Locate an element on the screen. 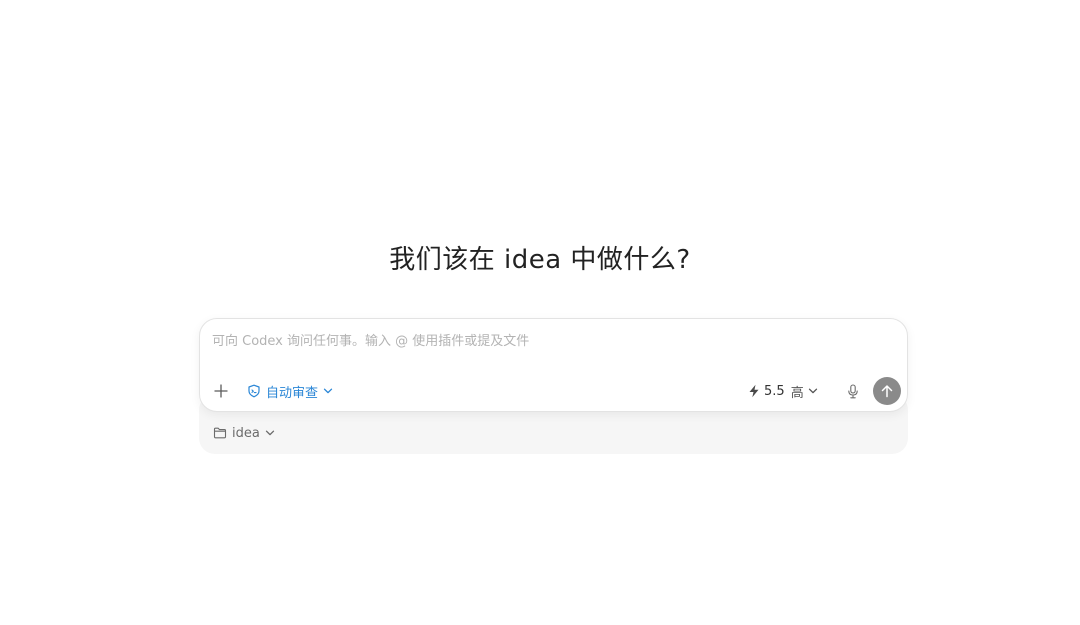 This screenshot has height=625, width=1080. auto-review-label: 自动审查 is located at coordinates (292, 393).